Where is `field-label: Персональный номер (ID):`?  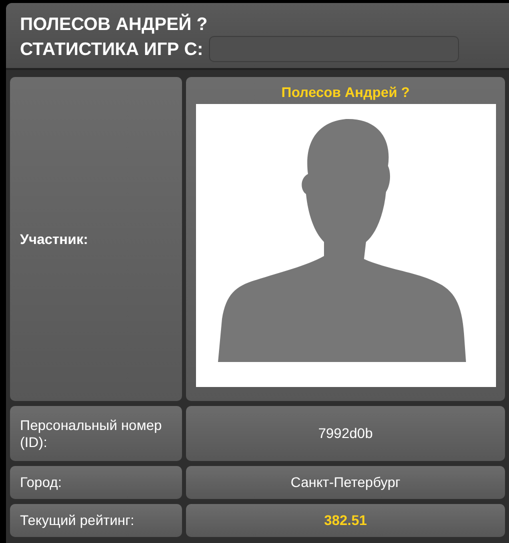 field-label: Персональный номер (ID): is located at coordinates (91, 433).